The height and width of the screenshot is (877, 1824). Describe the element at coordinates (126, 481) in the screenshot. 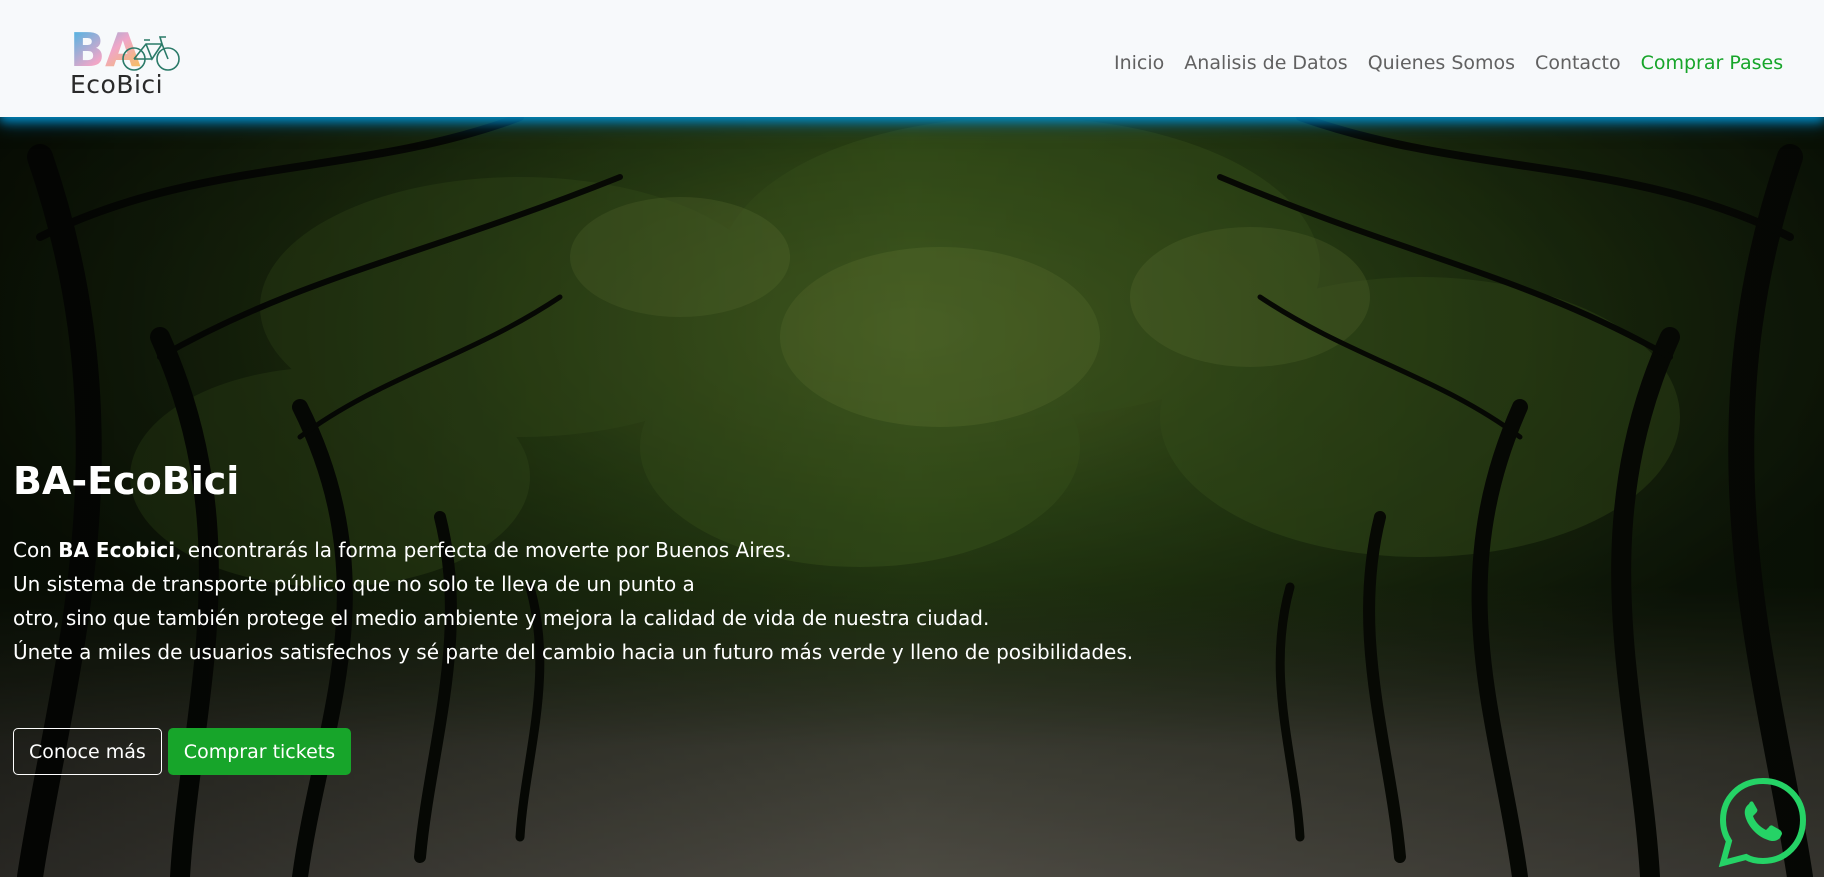

I see `hero-title: BA-EcoBici` at that location.